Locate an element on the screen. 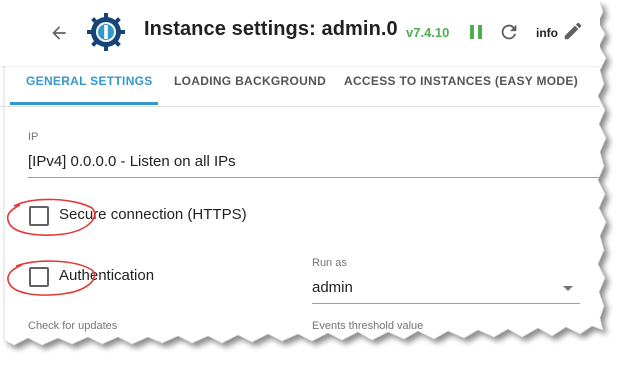  ip-select: [IPv4] 0.0.0.0 - Listen on all IPs is located at coordinates (132, 161).